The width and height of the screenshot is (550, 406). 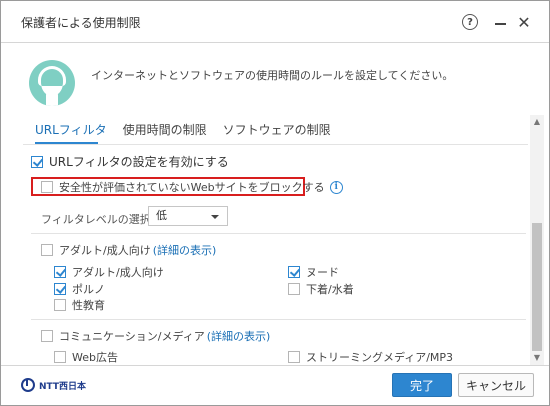 What do you see at coordinates (95, 357) in the screenshot?
I see `subcategory-web-ads-label: Web広告` at bounding box center [95, 357].